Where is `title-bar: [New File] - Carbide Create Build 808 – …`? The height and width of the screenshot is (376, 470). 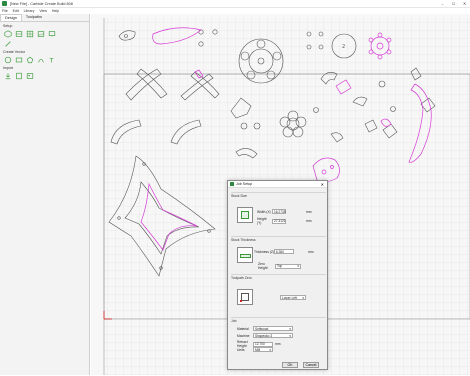
title-bar: [New File] - Carbide Create Build 808 – … is located at coordinates (235, 4).